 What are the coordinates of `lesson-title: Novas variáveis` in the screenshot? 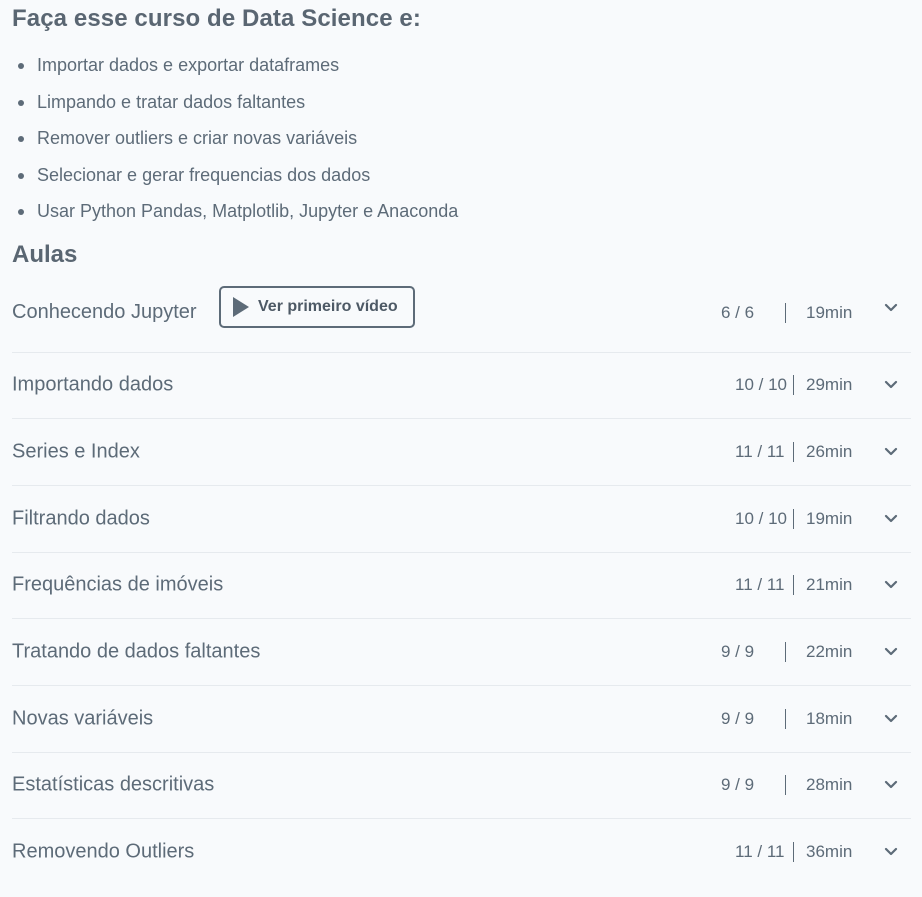 It's located at (83, 718).